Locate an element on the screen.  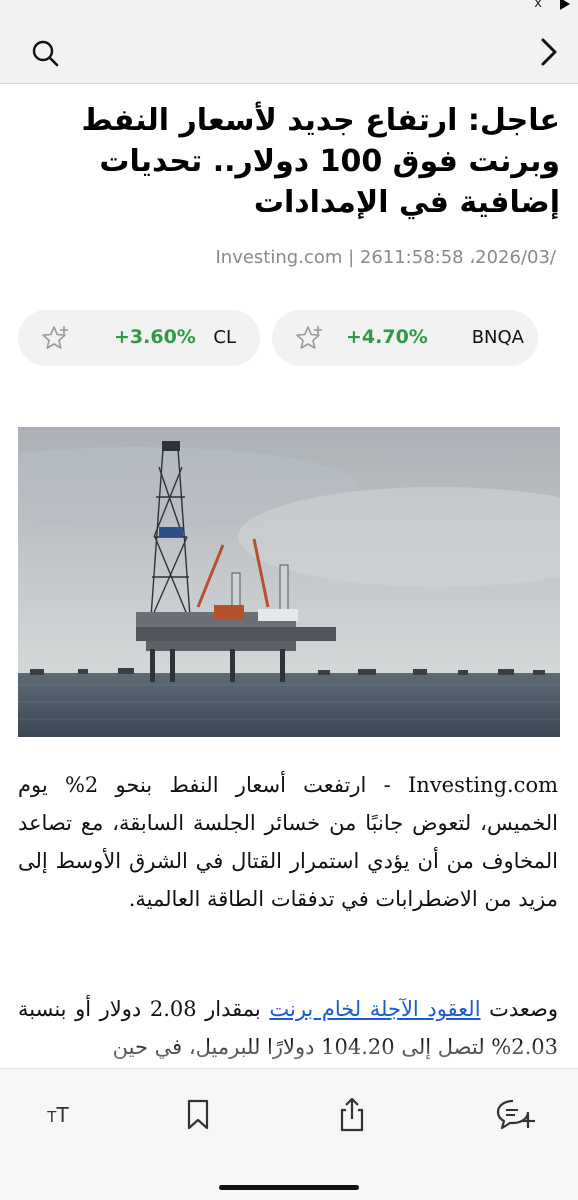
bookmark-icon is located at coordinates (198, 1114).